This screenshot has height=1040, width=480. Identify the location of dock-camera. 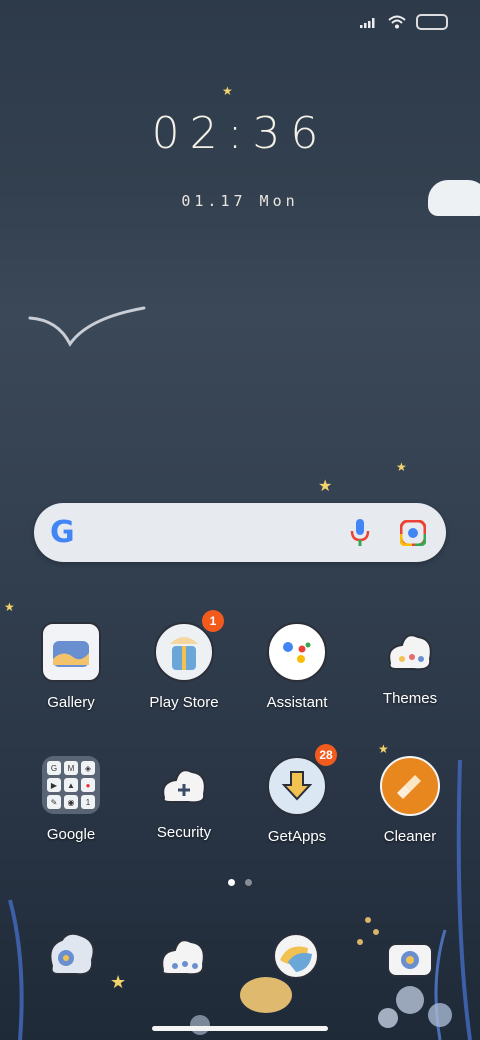
(410, 956).